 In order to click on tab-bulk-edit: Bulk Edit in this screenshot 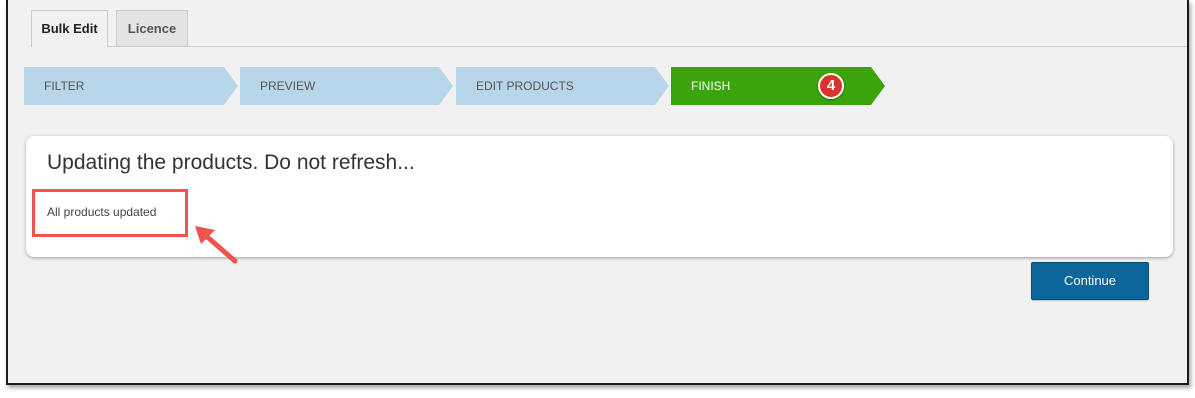, I will do `click(69, 28)`.